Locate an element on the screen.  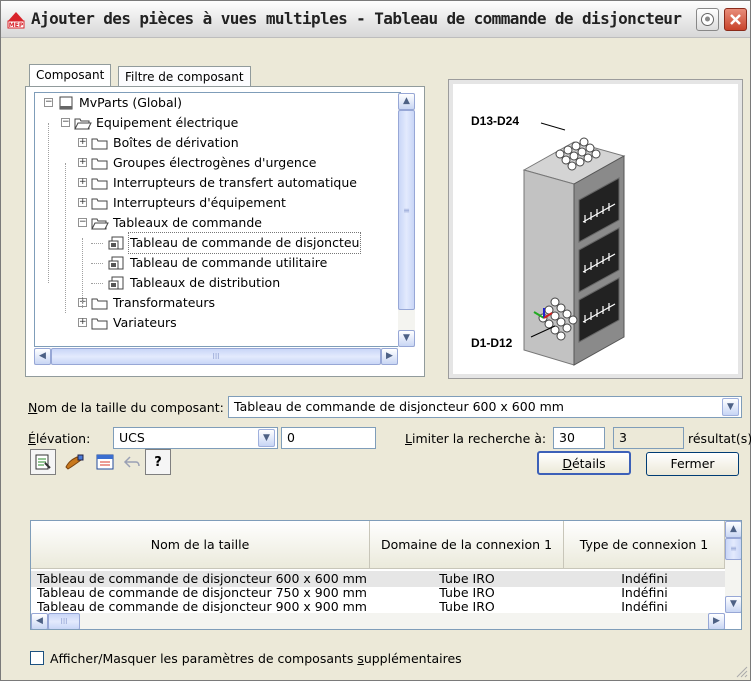
tree-node: + Variateurs is located at coordinates (215, 323).